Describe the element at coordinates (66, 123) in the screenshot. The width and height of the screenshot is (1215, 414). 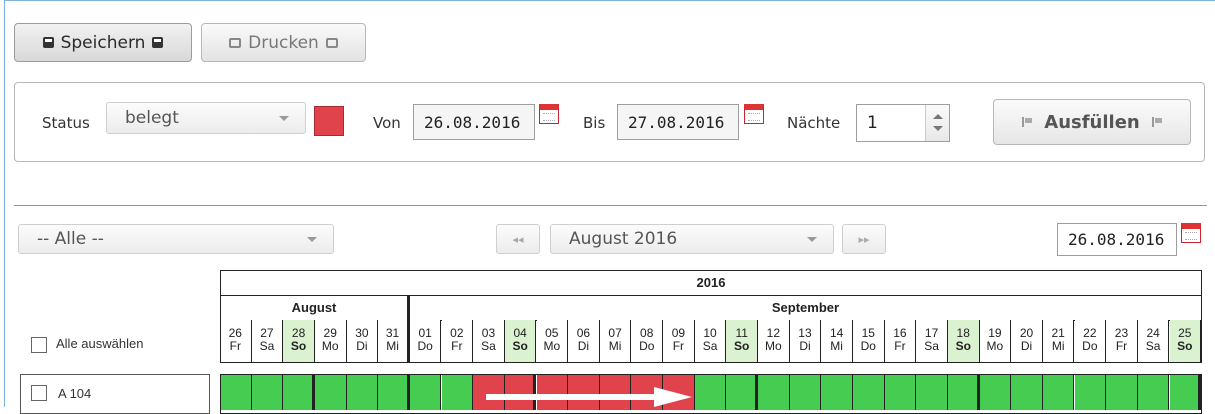
I see `status-label: Status` at that location.